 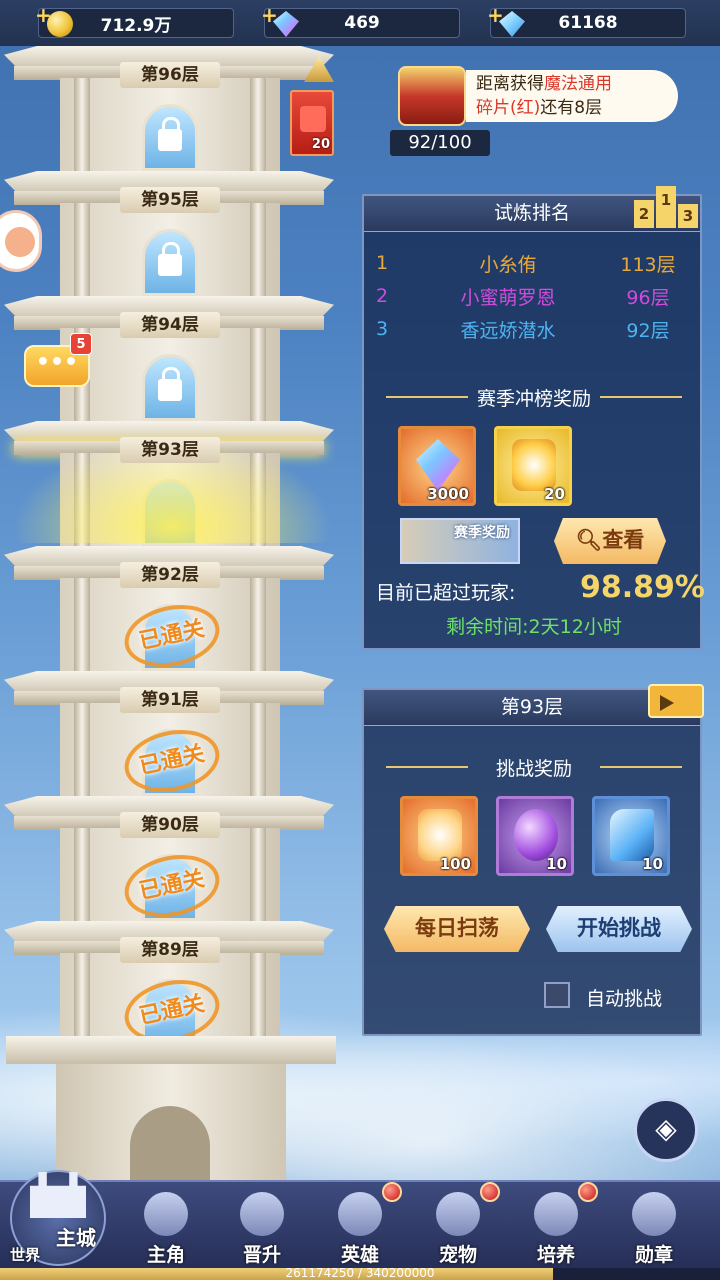 I want to click on base-gate, so click(x=170, y=1143).